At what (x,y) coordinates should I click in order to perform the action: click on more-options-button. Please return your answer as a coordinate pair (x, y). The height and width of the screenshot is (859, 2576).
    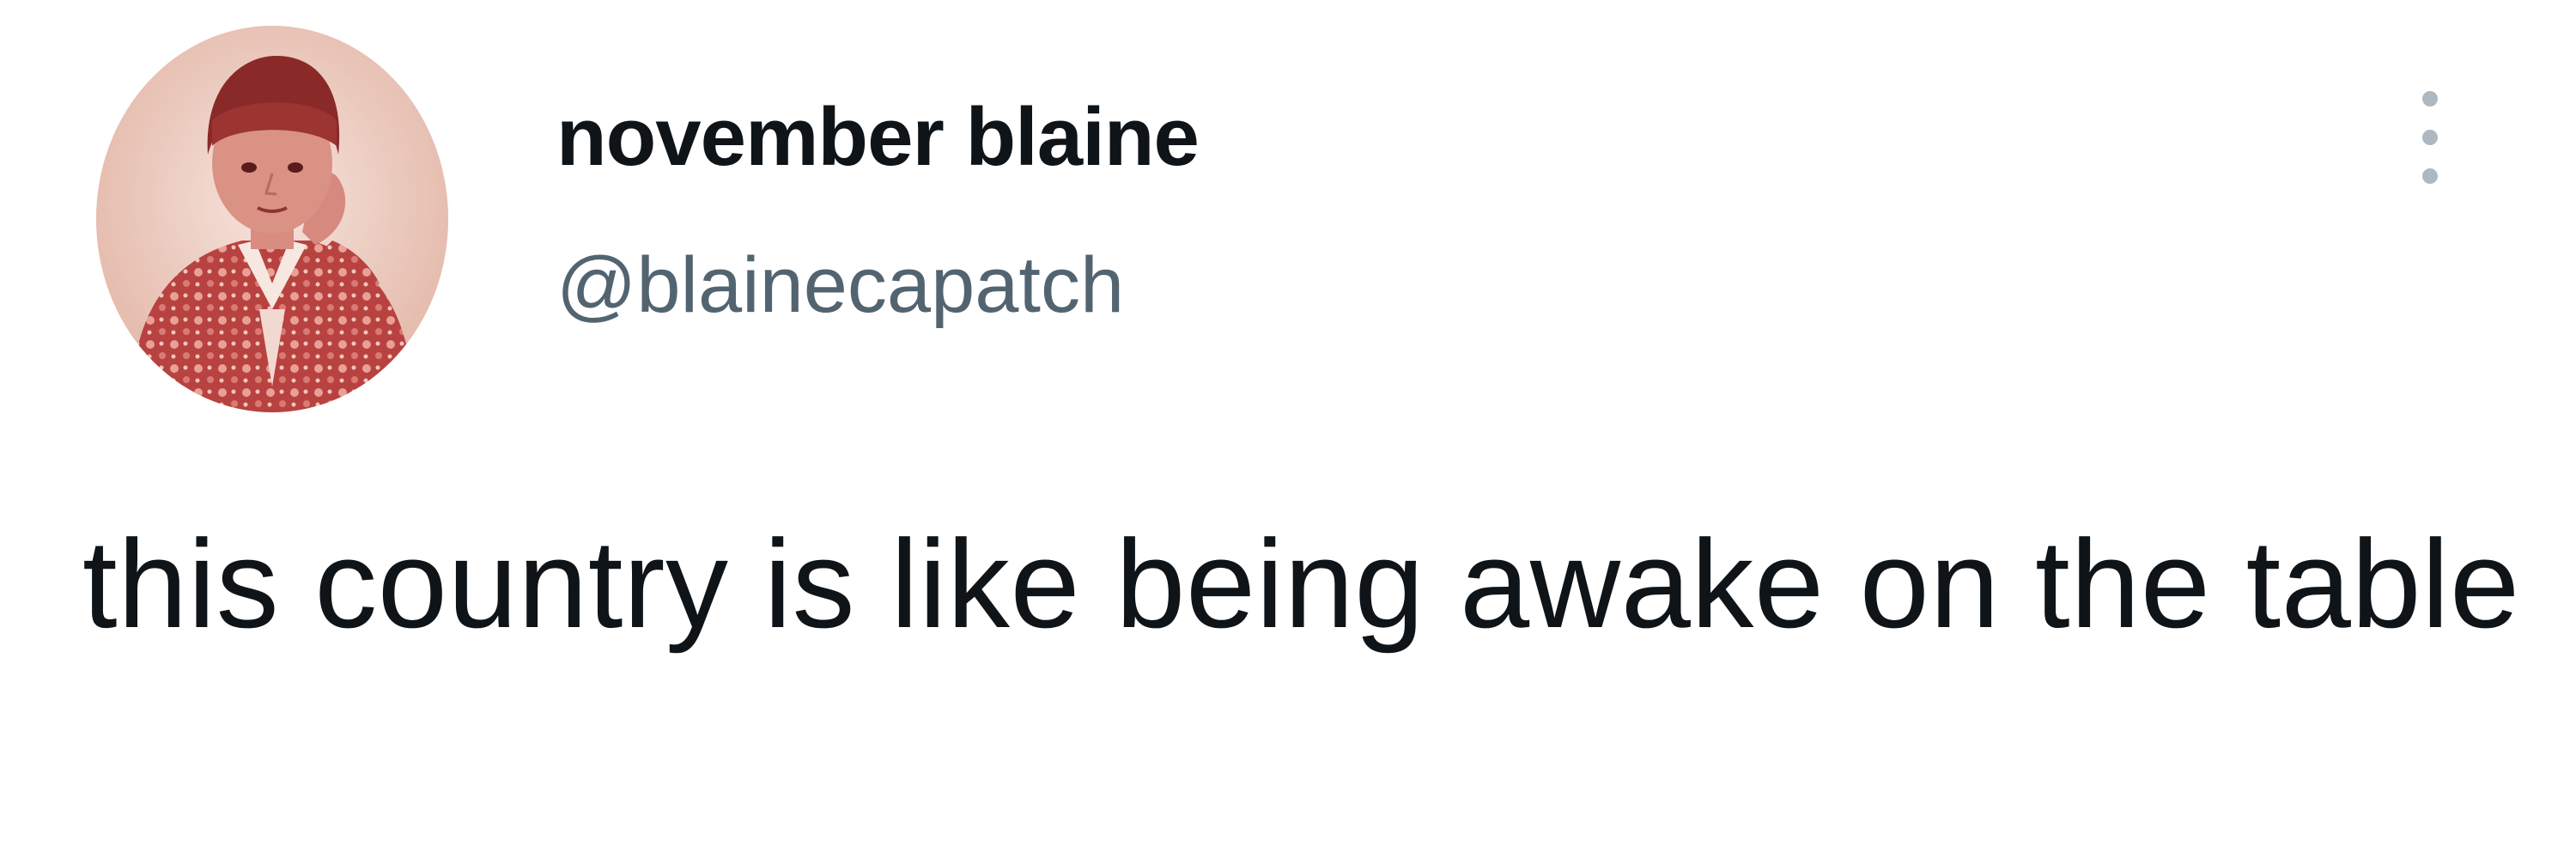
    Looking at the image, I should click on (2430, 137).